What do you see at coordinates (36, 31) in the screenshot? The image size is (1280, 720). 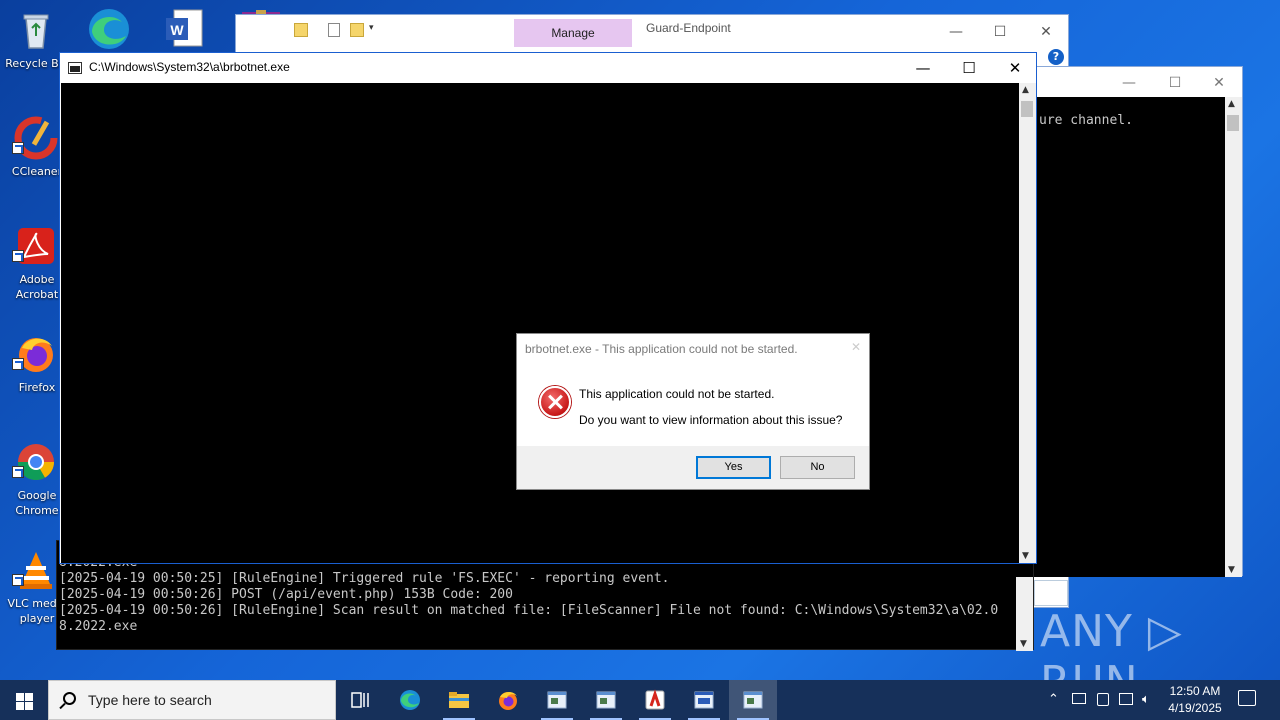 I see `recycle-bin-icon` at bounding box center [36, 31].